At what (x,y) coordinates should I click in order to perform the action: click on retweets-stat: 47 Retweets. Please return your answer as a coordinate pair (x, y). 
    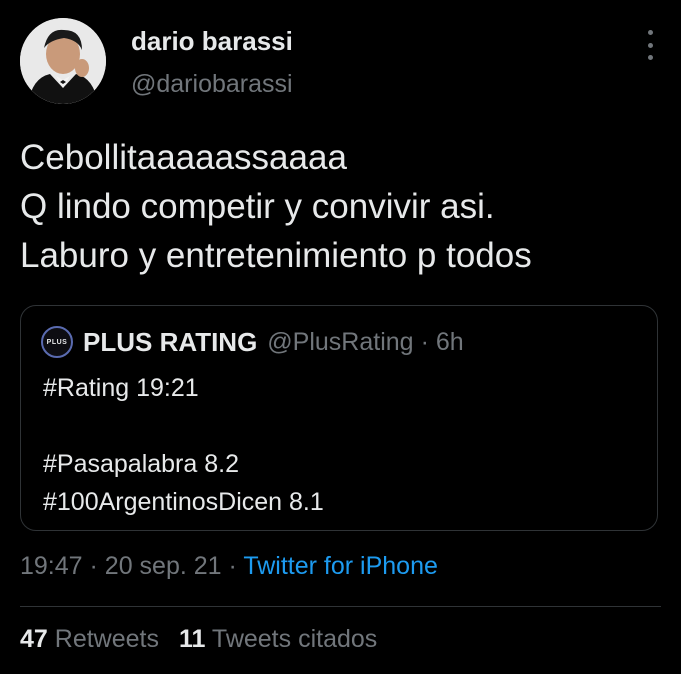
    Looking at the image, I should click on (89, 639).